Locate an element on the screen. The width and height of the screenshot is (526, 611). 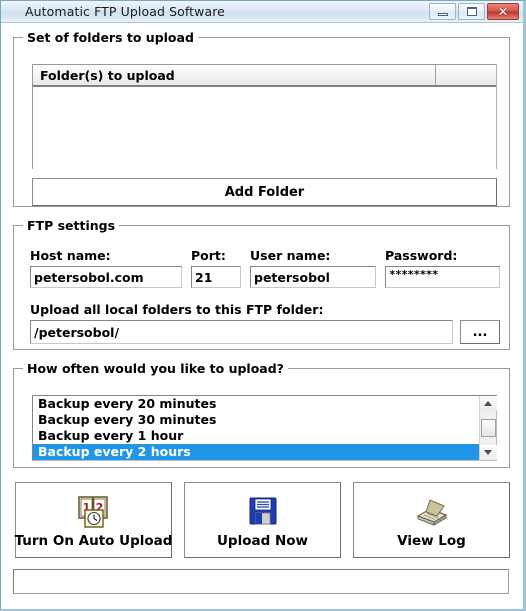
password-input: ******** is located at coordinates (442, 277).